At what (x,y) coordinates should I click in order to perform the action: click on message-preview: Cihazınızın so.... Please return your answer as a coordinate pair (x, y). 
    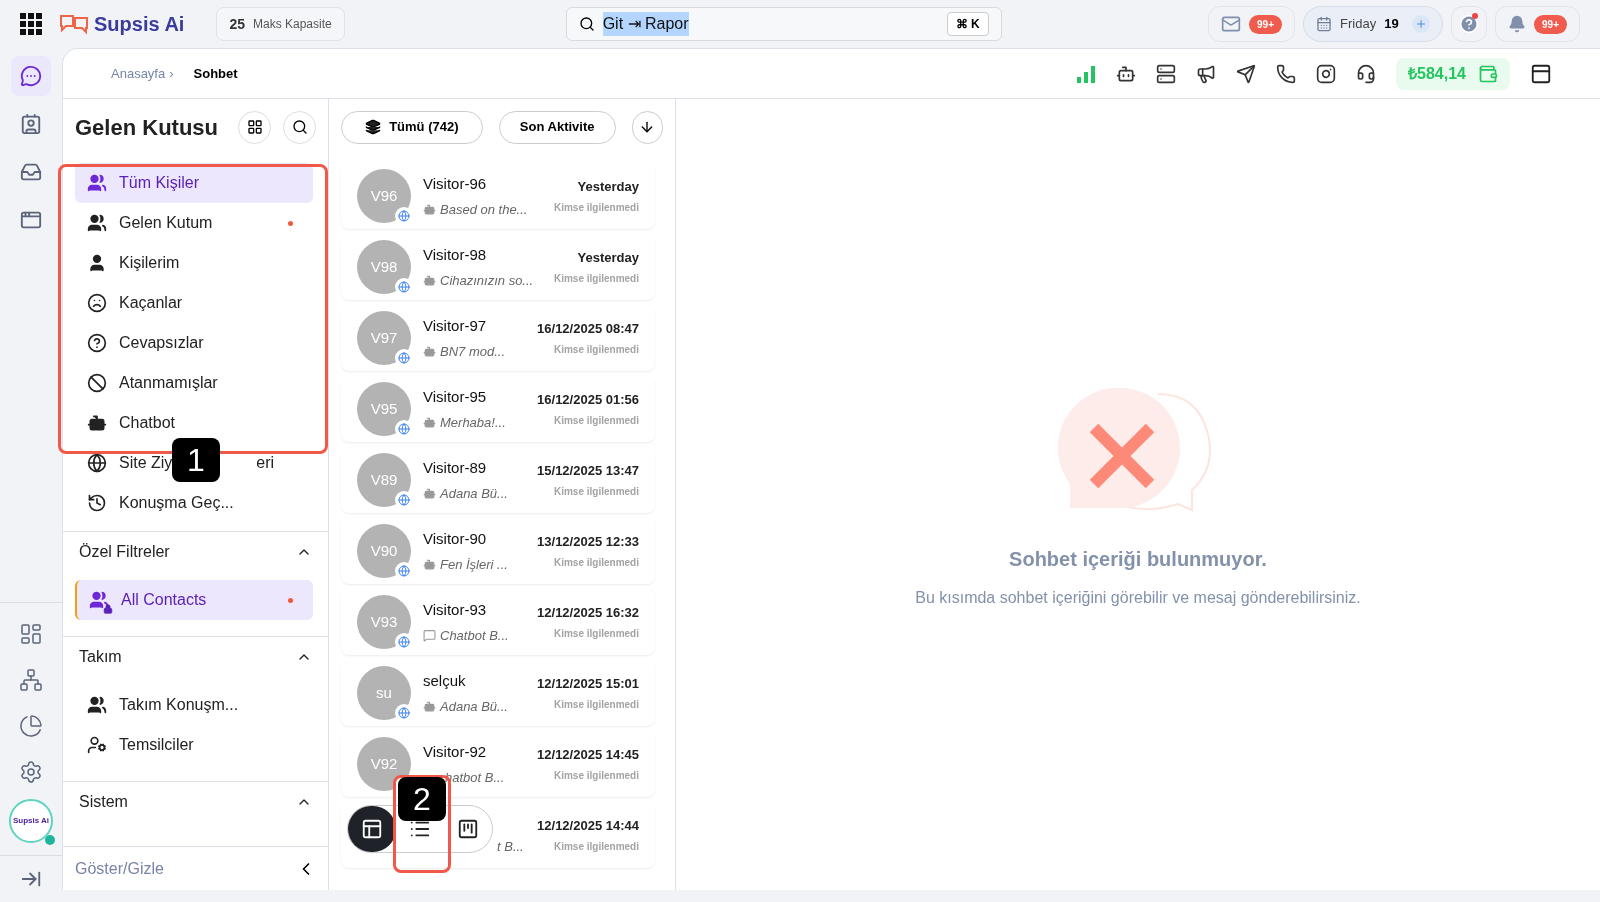
    Looking at the image, I should click on (487, 280).